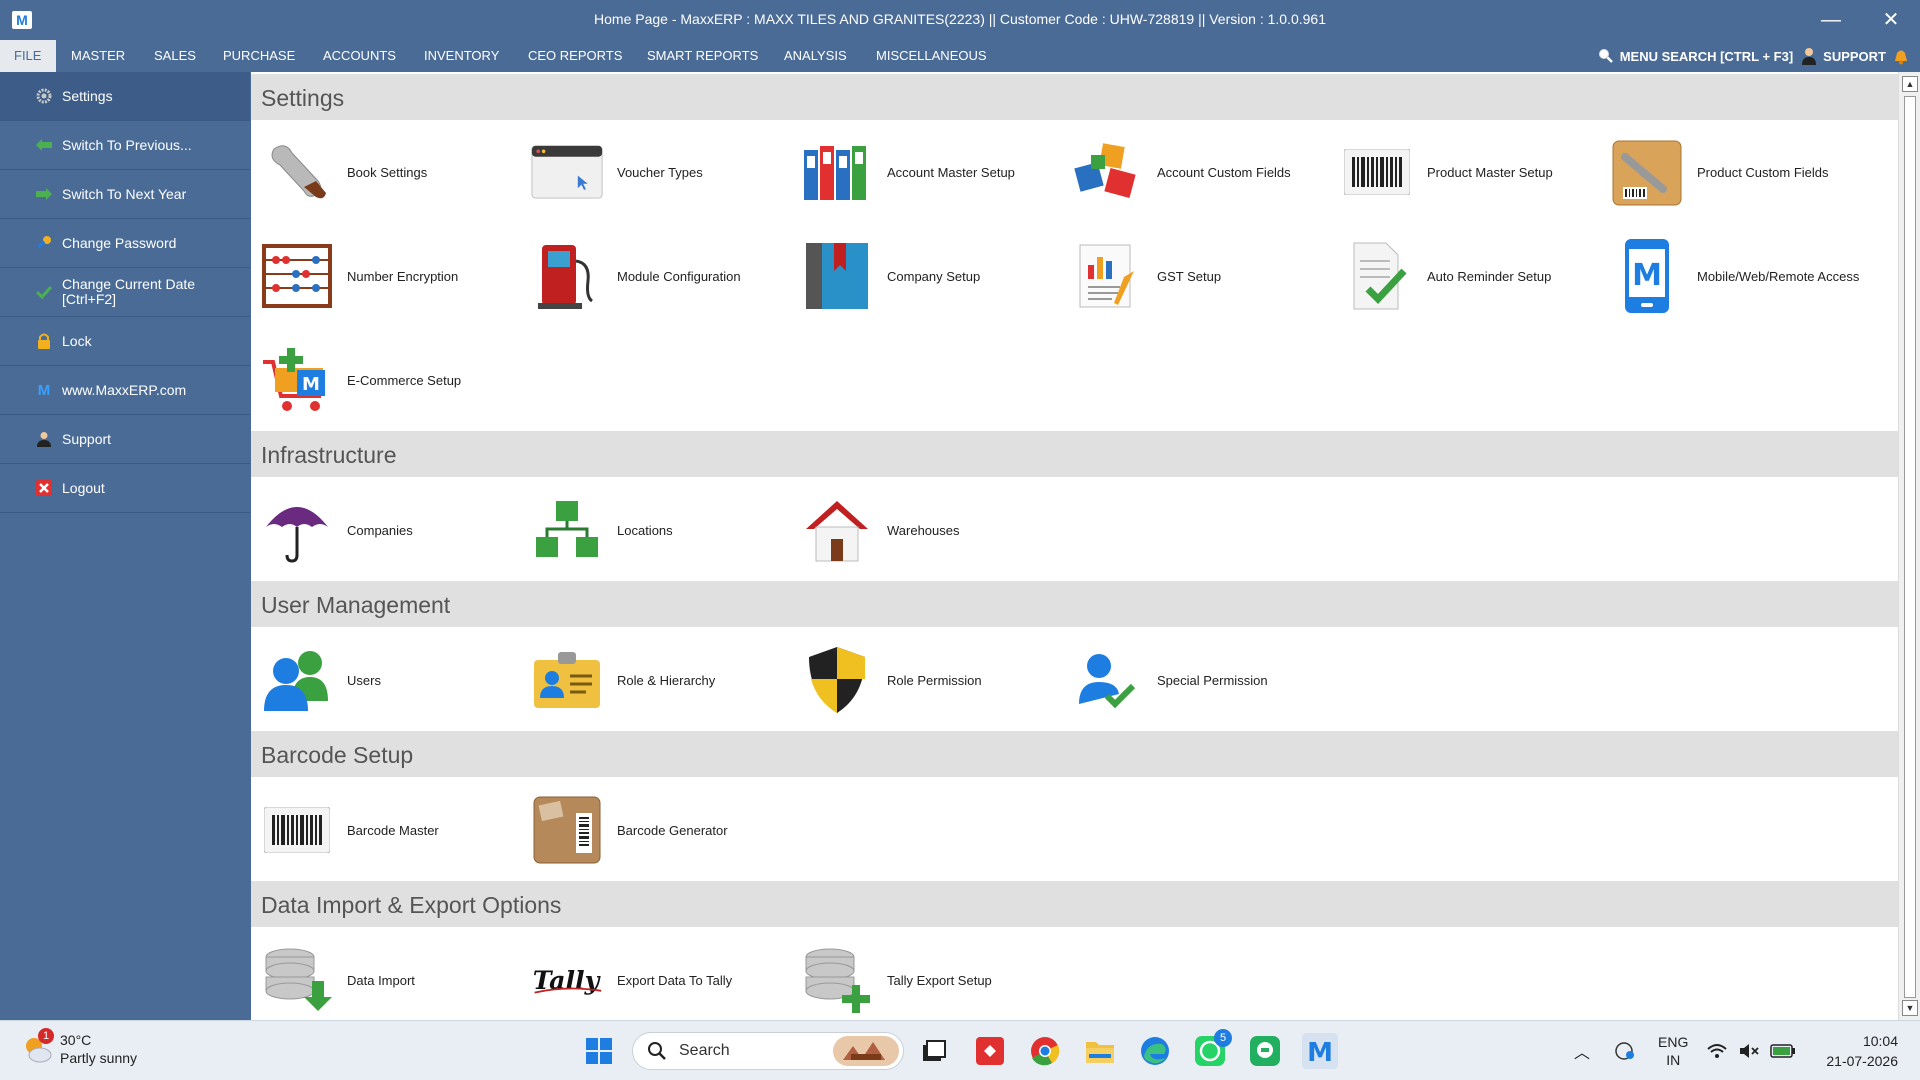 This screenshot has height=1080, width=1920. I want to click on file-explorer-button, so click(1100, 1051).